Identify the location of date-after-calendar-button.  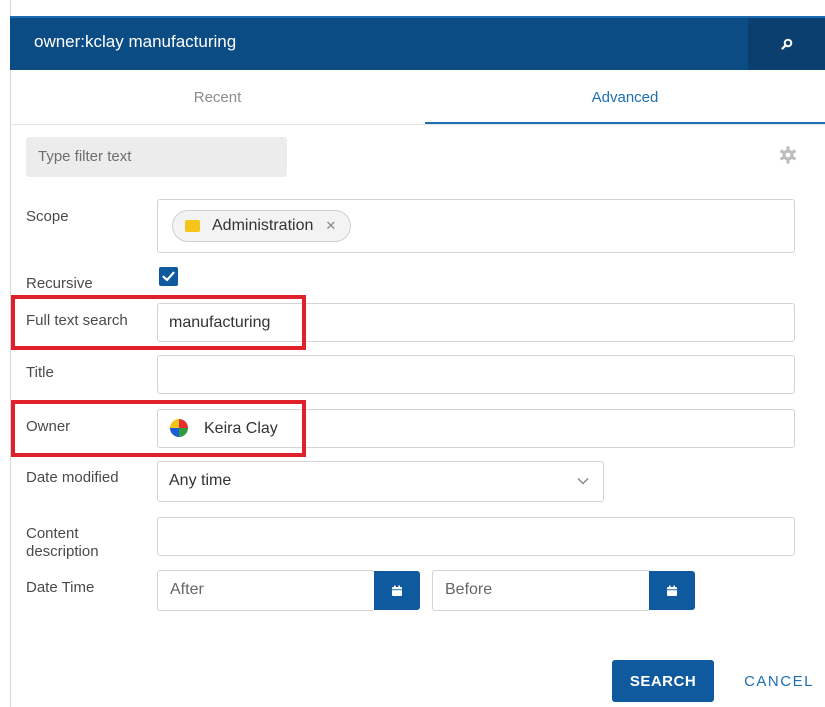
(397, 590).